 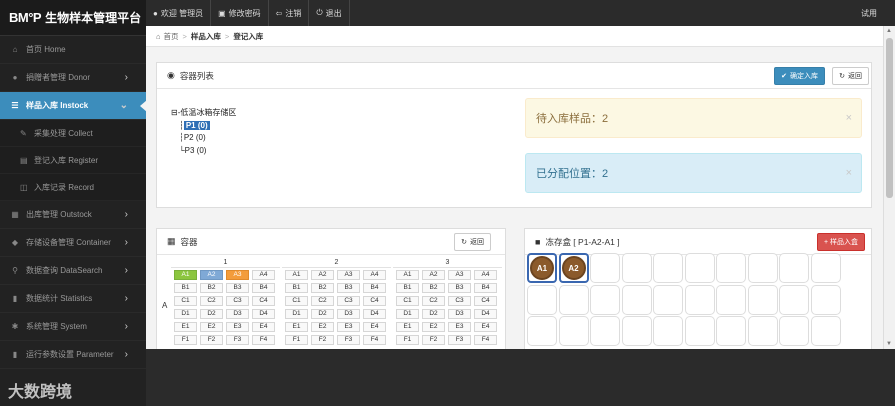 What do you see at coordinates (289, 13) in the screenshot?
I see `logout-link: ⇦ 注销` at bounding box center [289, 13].